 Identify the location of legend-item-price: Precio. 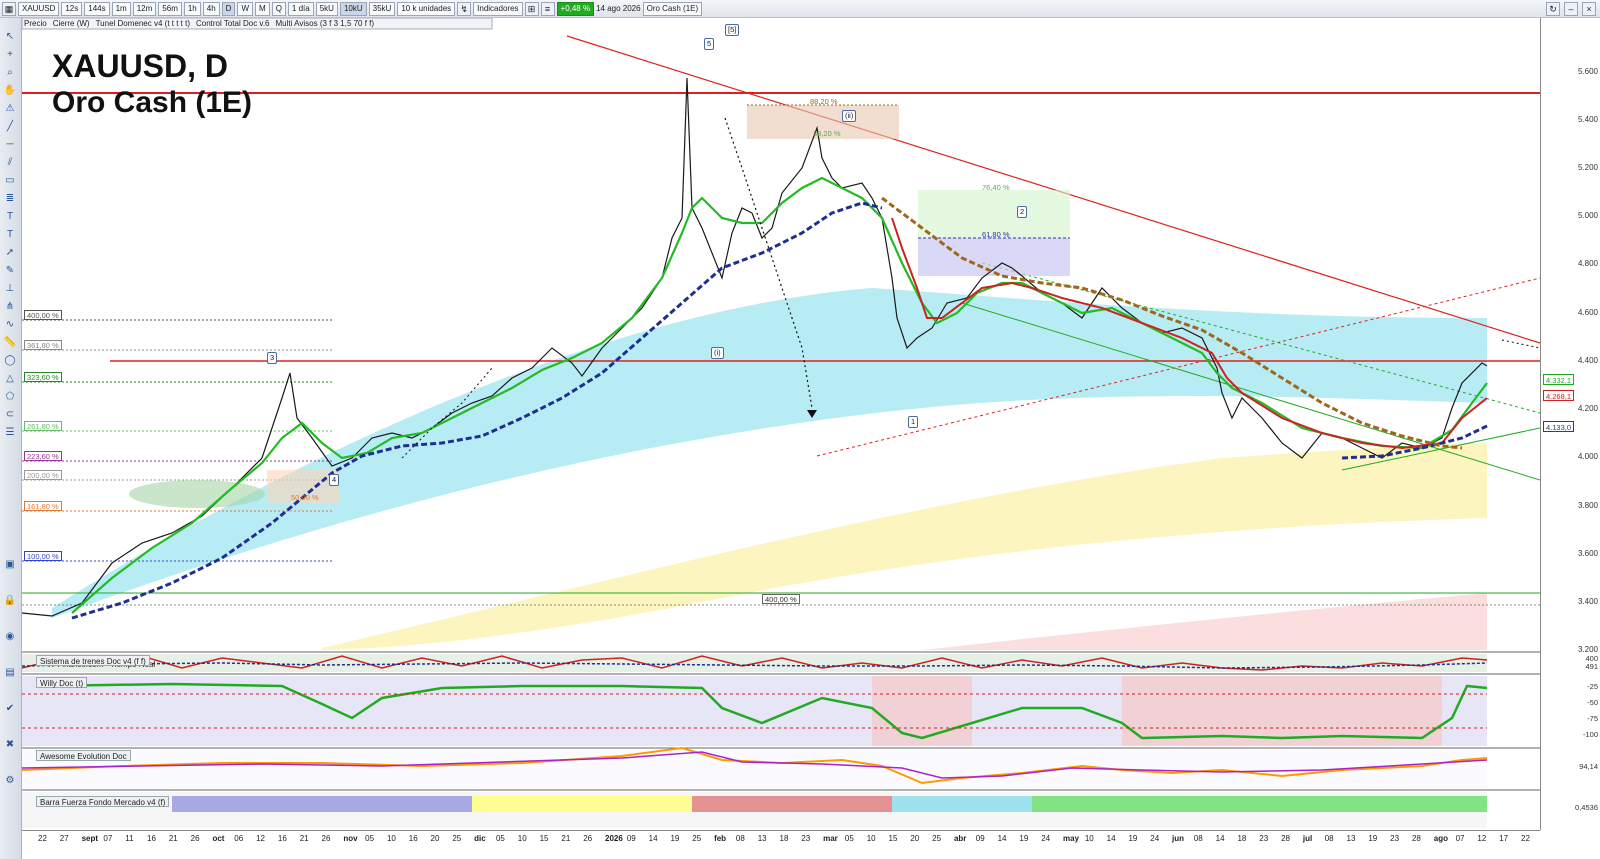
(35, 23).